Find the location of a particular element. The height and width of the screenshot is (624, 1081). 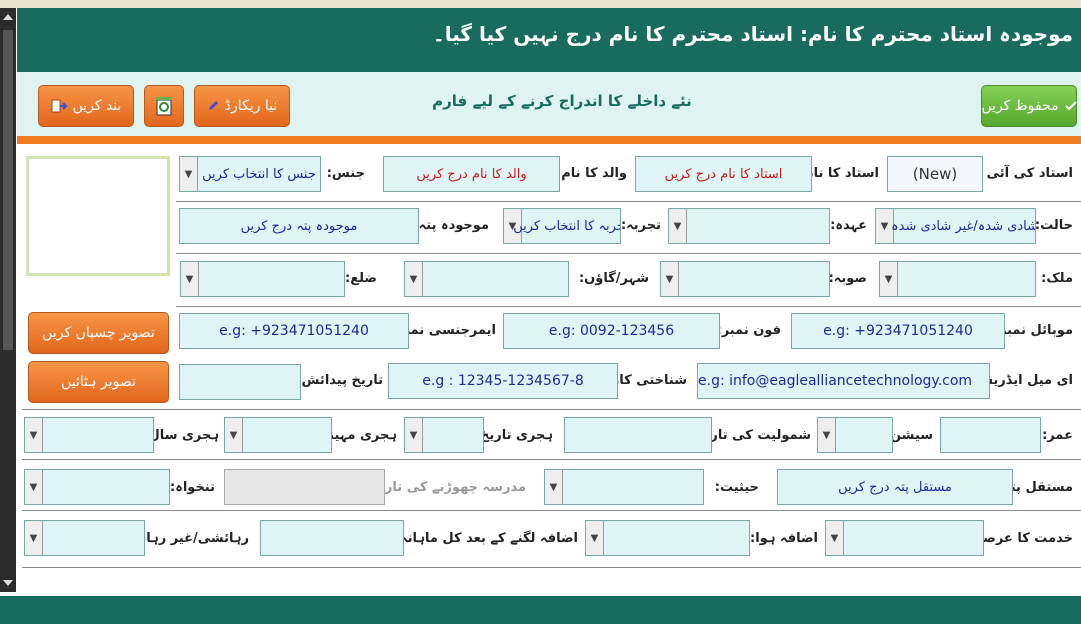

residence-select: ▼ is located at coordinates (84, 538).